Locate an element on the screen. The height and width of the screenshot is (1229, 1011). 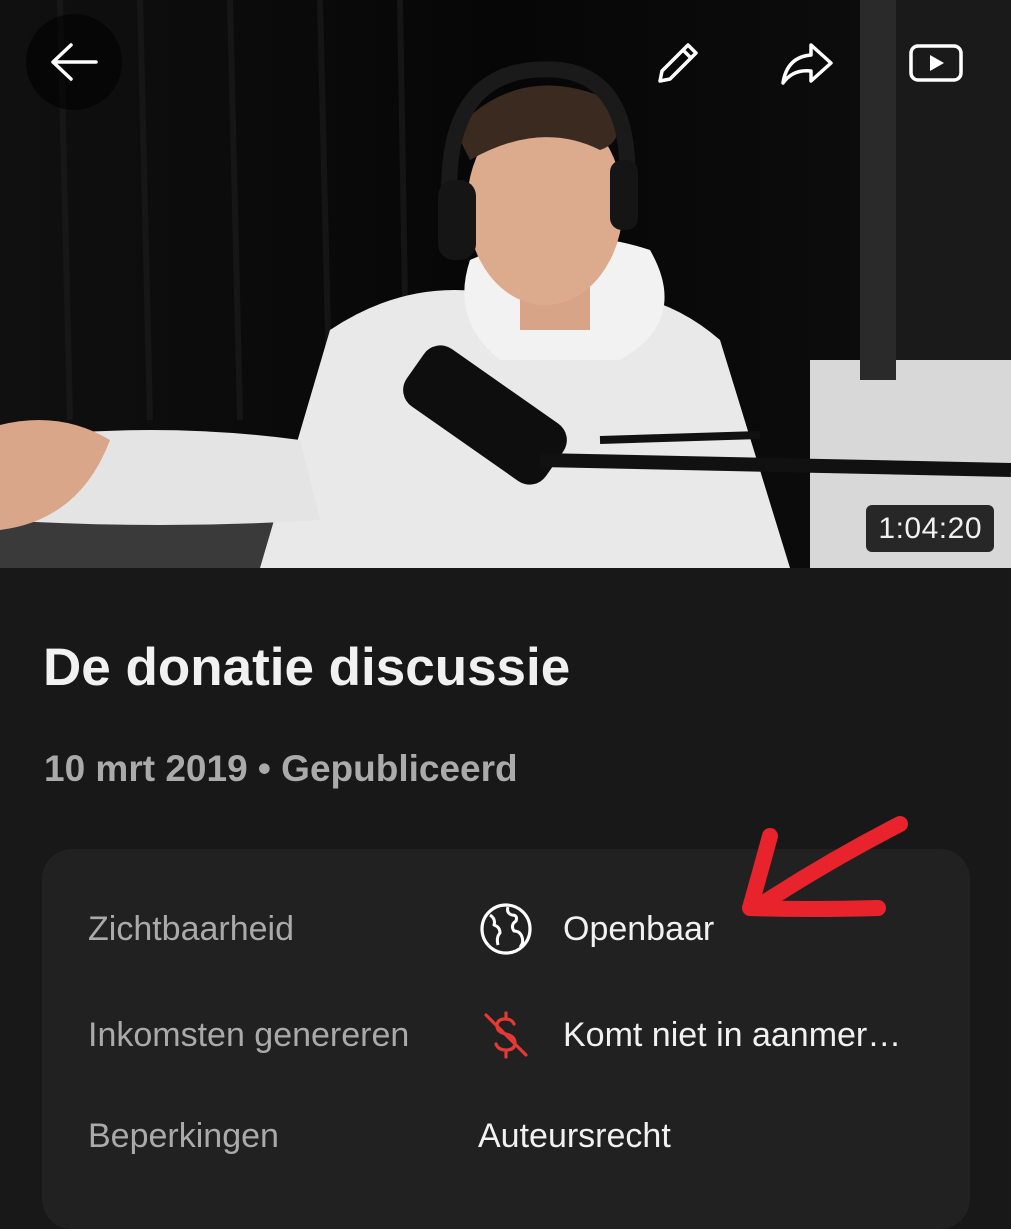
youtube-play-icon is located at coordinates (936, 63).